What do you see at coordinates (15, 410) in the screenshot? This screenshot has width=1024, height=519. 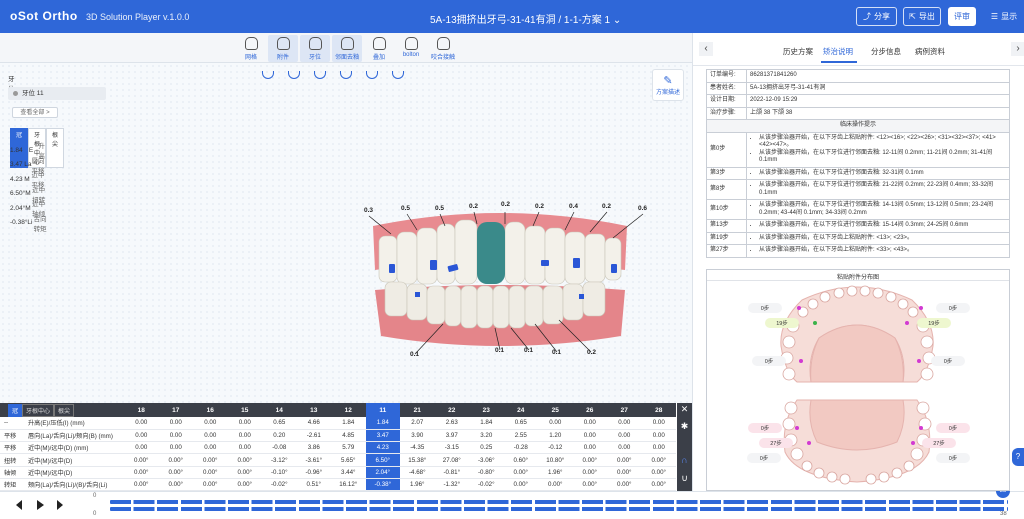 I see `table-tab-crown: 冠` at bounding box center [15, 410].